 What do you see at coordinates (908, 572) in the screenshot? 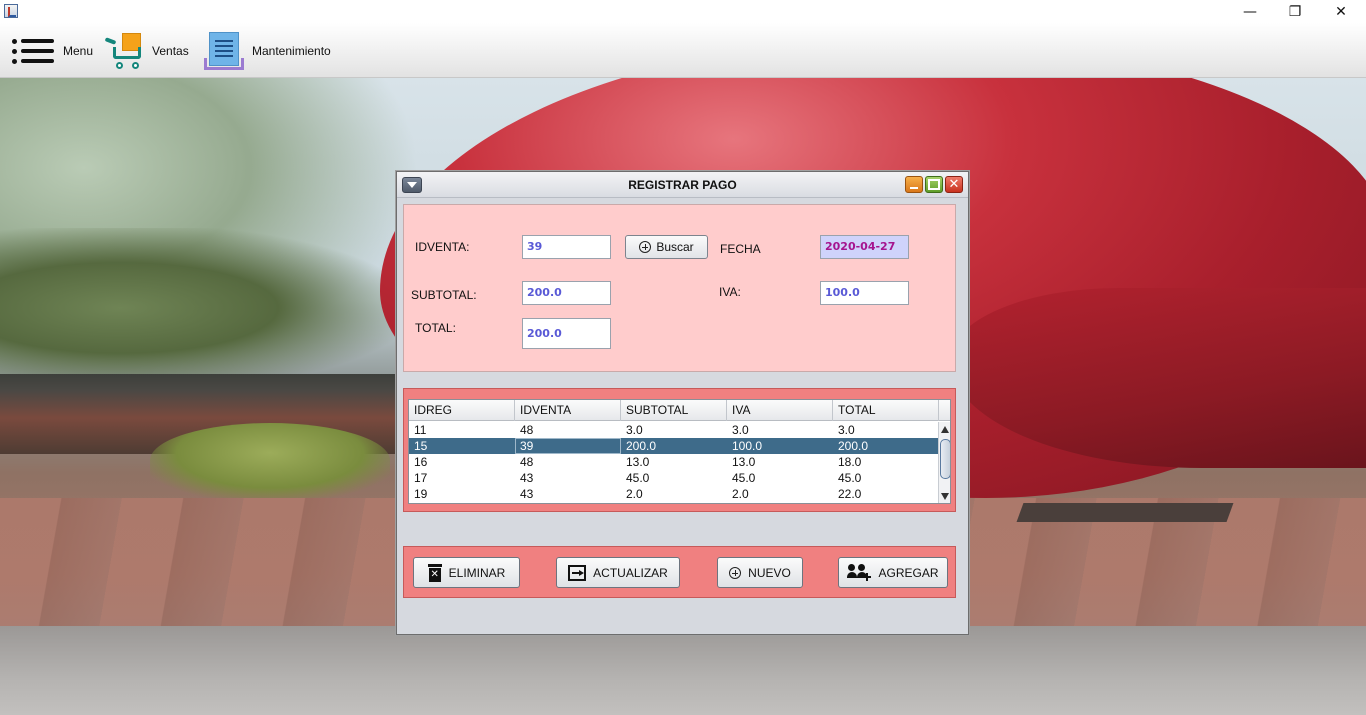
I see `agregar-label: AGREGAR` at bounding box center [908, 572].